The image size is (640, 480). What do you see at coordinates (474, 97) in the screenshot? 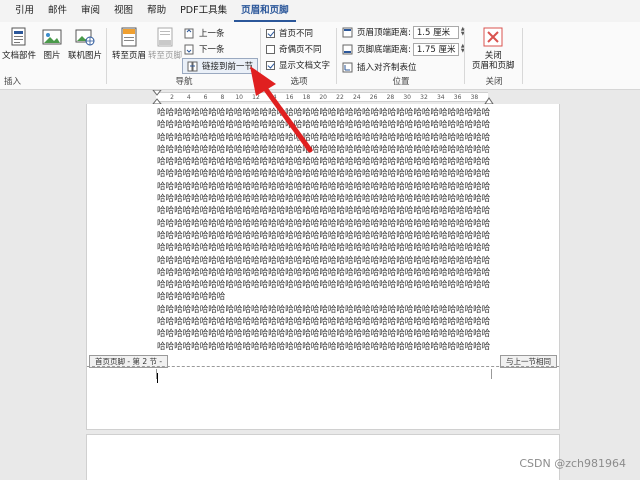
I see `ruler-tick-label: 38` at bounding box center [474, 97].